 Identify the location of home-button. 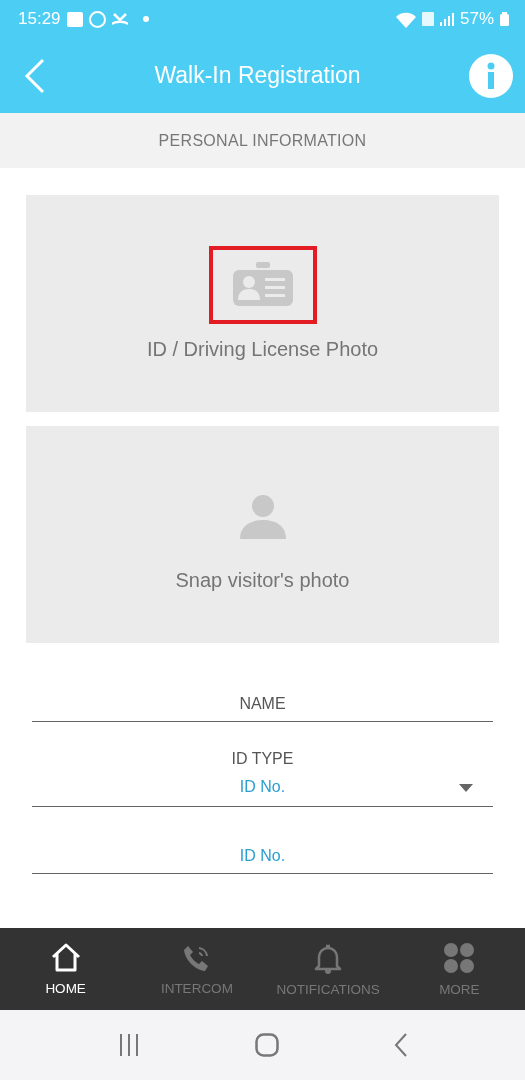
(266, 1045).